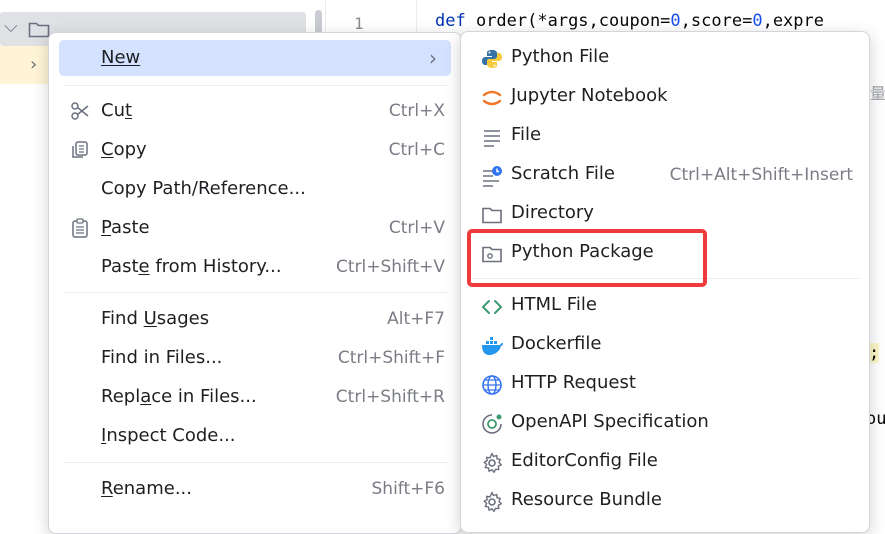 The width and height of the screenshot is (885, 534). Describe the element at coordinates (586, 499) in the screenshot. I see `submenu-item-label: Resource Bundle` at that location.